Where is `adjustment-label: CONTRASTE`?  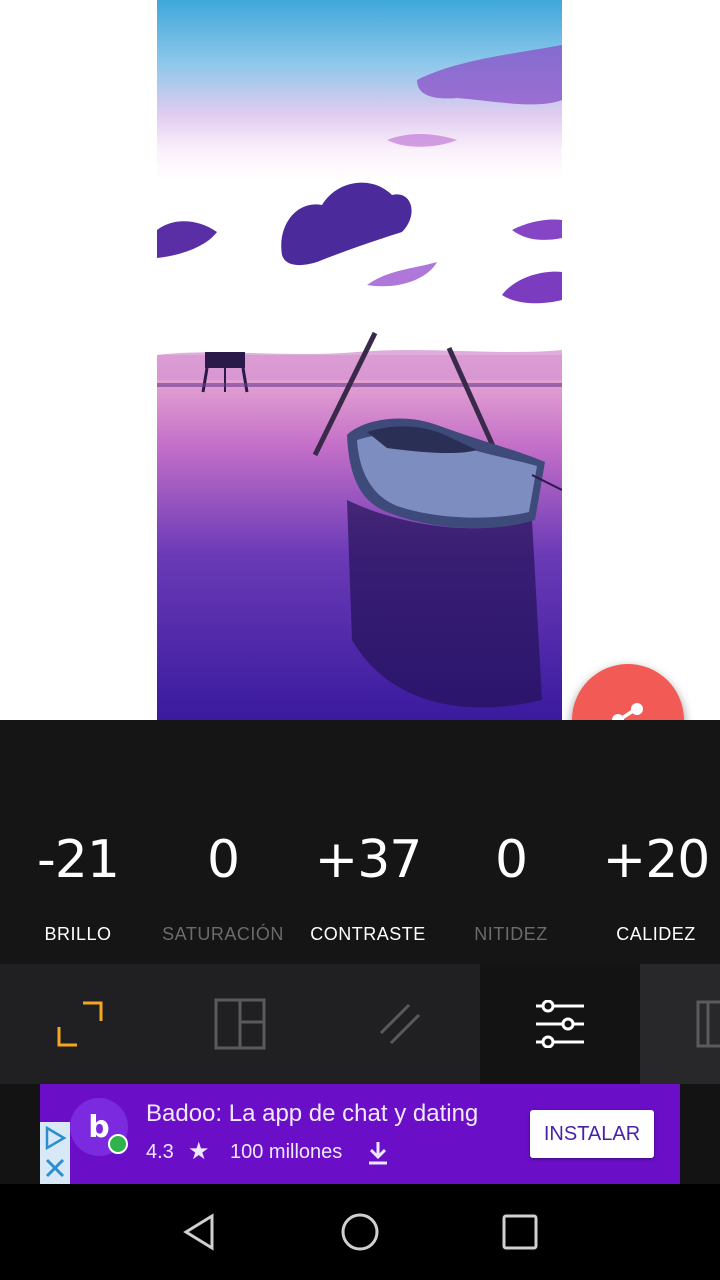
adjustment-label: CONTRASTE is located at coordinates (368, 934).